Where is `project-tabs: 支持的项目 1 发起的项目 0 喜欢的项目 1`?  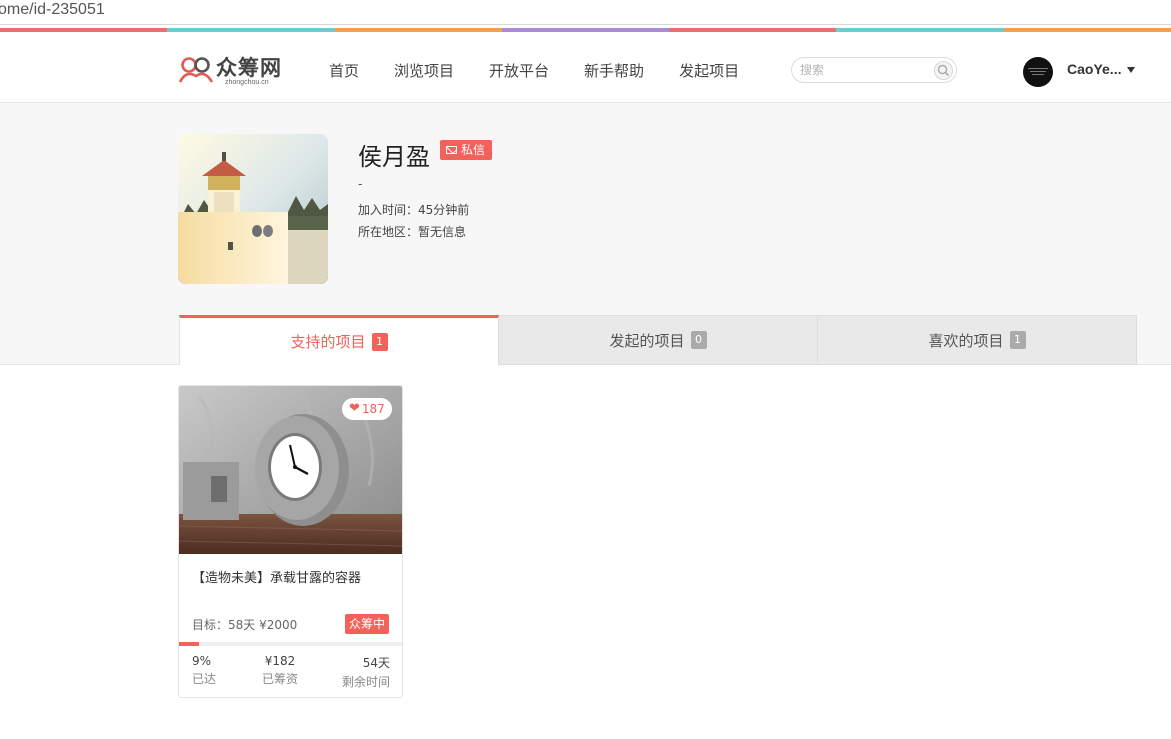 project-tabs: 支持的项目 1 发起的项目 0 喜欢的项目 1 is located at coordinates (658, 340).